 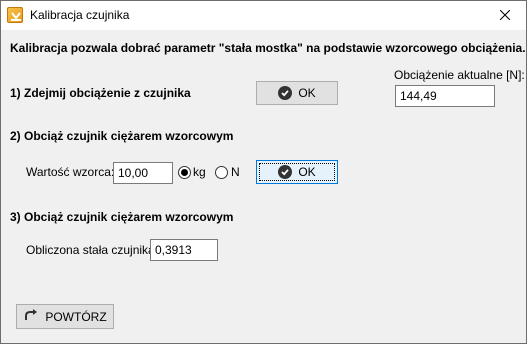 I want to click on pattern-value-field: 10,00, so click(x=143, y=173).